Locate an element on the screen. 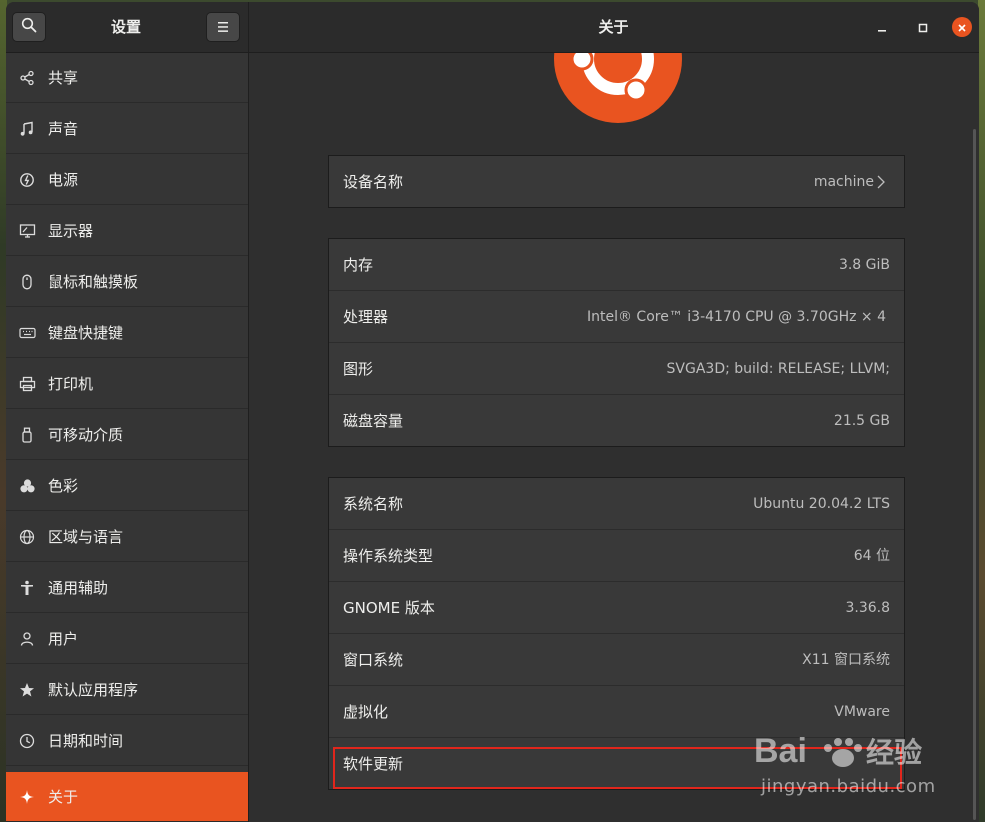  sidebar-item-label: 通用辅助 is located at coordinates (78, 588).